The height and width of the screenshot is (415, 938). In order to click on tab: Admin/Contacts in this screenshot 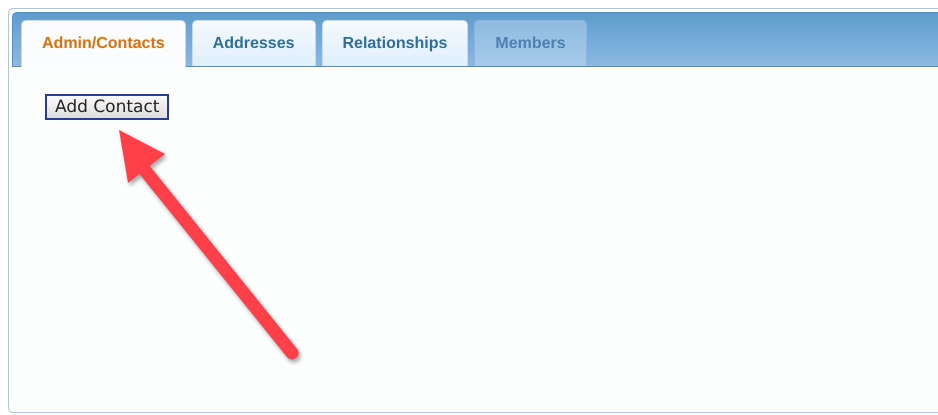, I will do `click(103, 43)`.